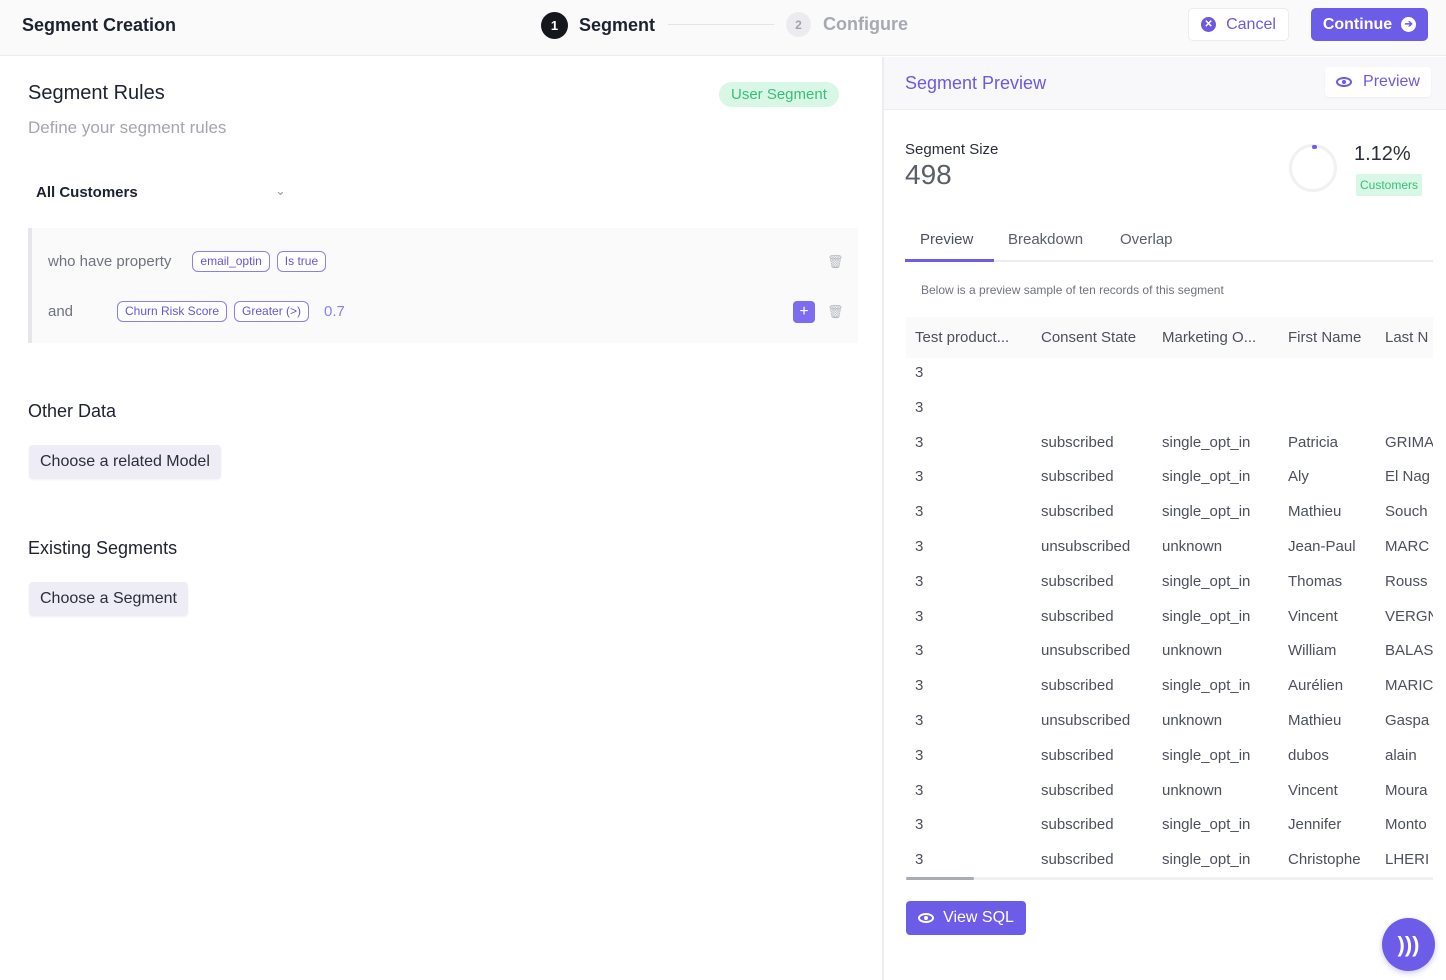  Describe the element at coordinates (976, 83) in the screenshot. I see `preview-title: Segment Preview` at that location.